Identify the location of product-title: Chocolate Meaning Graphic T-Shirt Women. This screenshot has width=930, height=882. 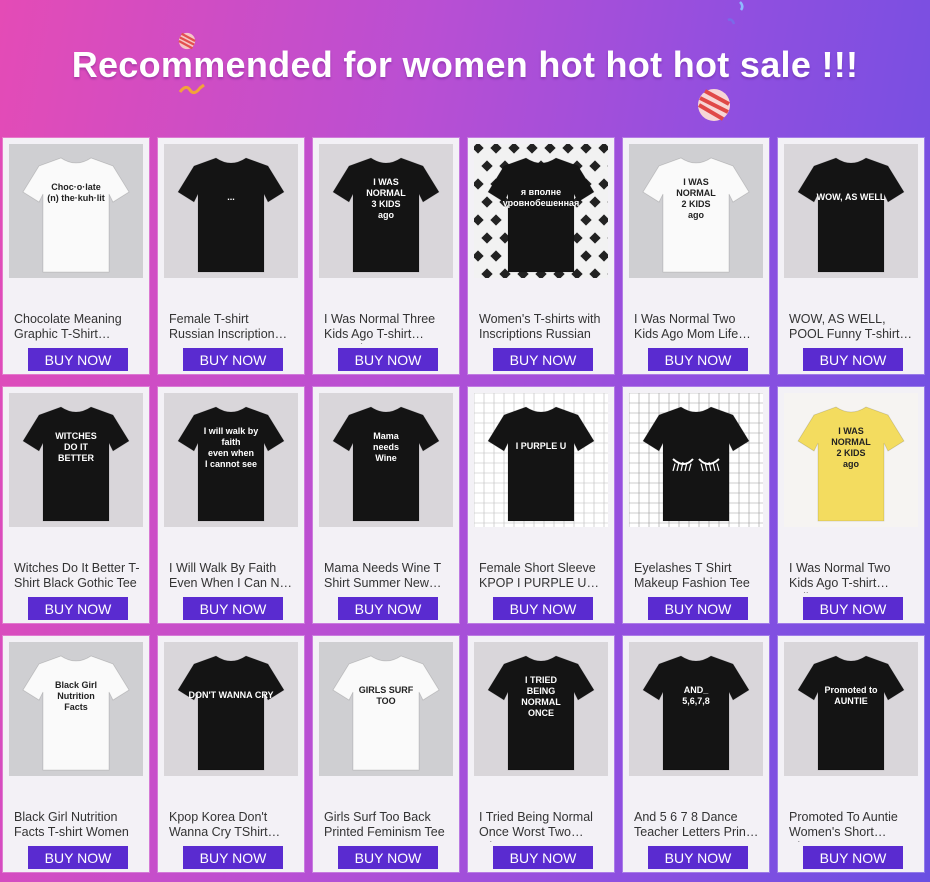
(77, 328).